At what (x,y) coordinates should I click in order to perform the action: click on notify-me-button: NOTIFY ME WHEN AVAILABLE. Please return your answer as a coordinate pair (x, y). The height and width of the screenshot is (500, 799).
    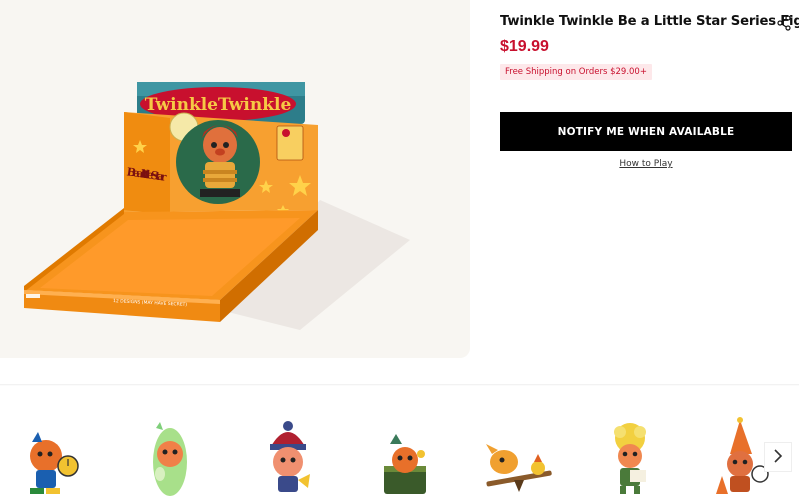
    Looking at the image, I should click on (646, 131).